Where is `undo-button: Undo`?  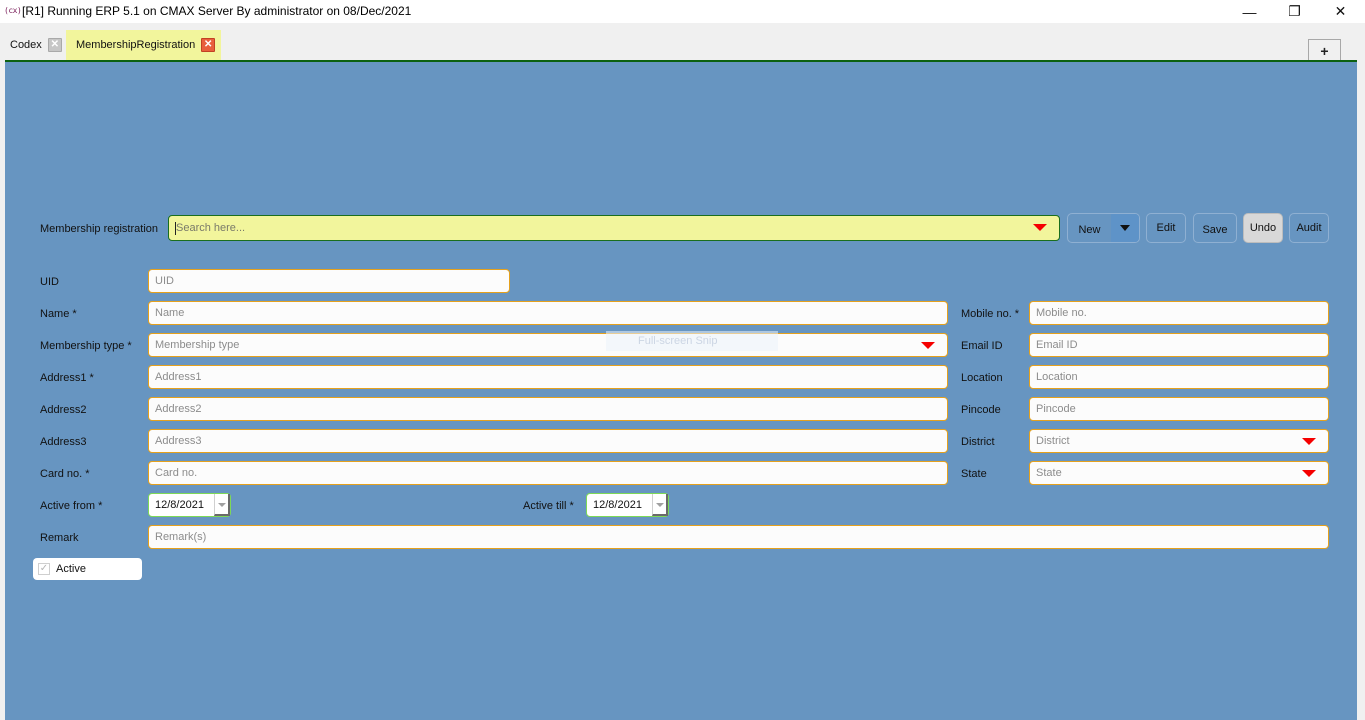 undo-button: Undo is located at coordinates (1263, 228).